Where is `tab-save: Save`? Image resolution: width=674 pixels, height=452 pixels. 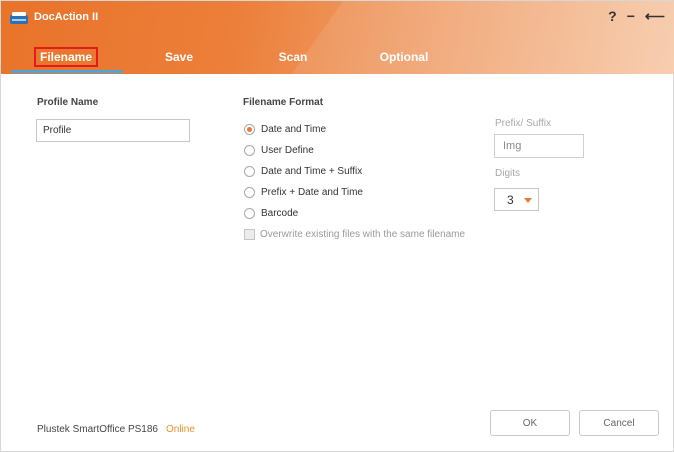 tab-save: Save is located at coordinates (179, 58).